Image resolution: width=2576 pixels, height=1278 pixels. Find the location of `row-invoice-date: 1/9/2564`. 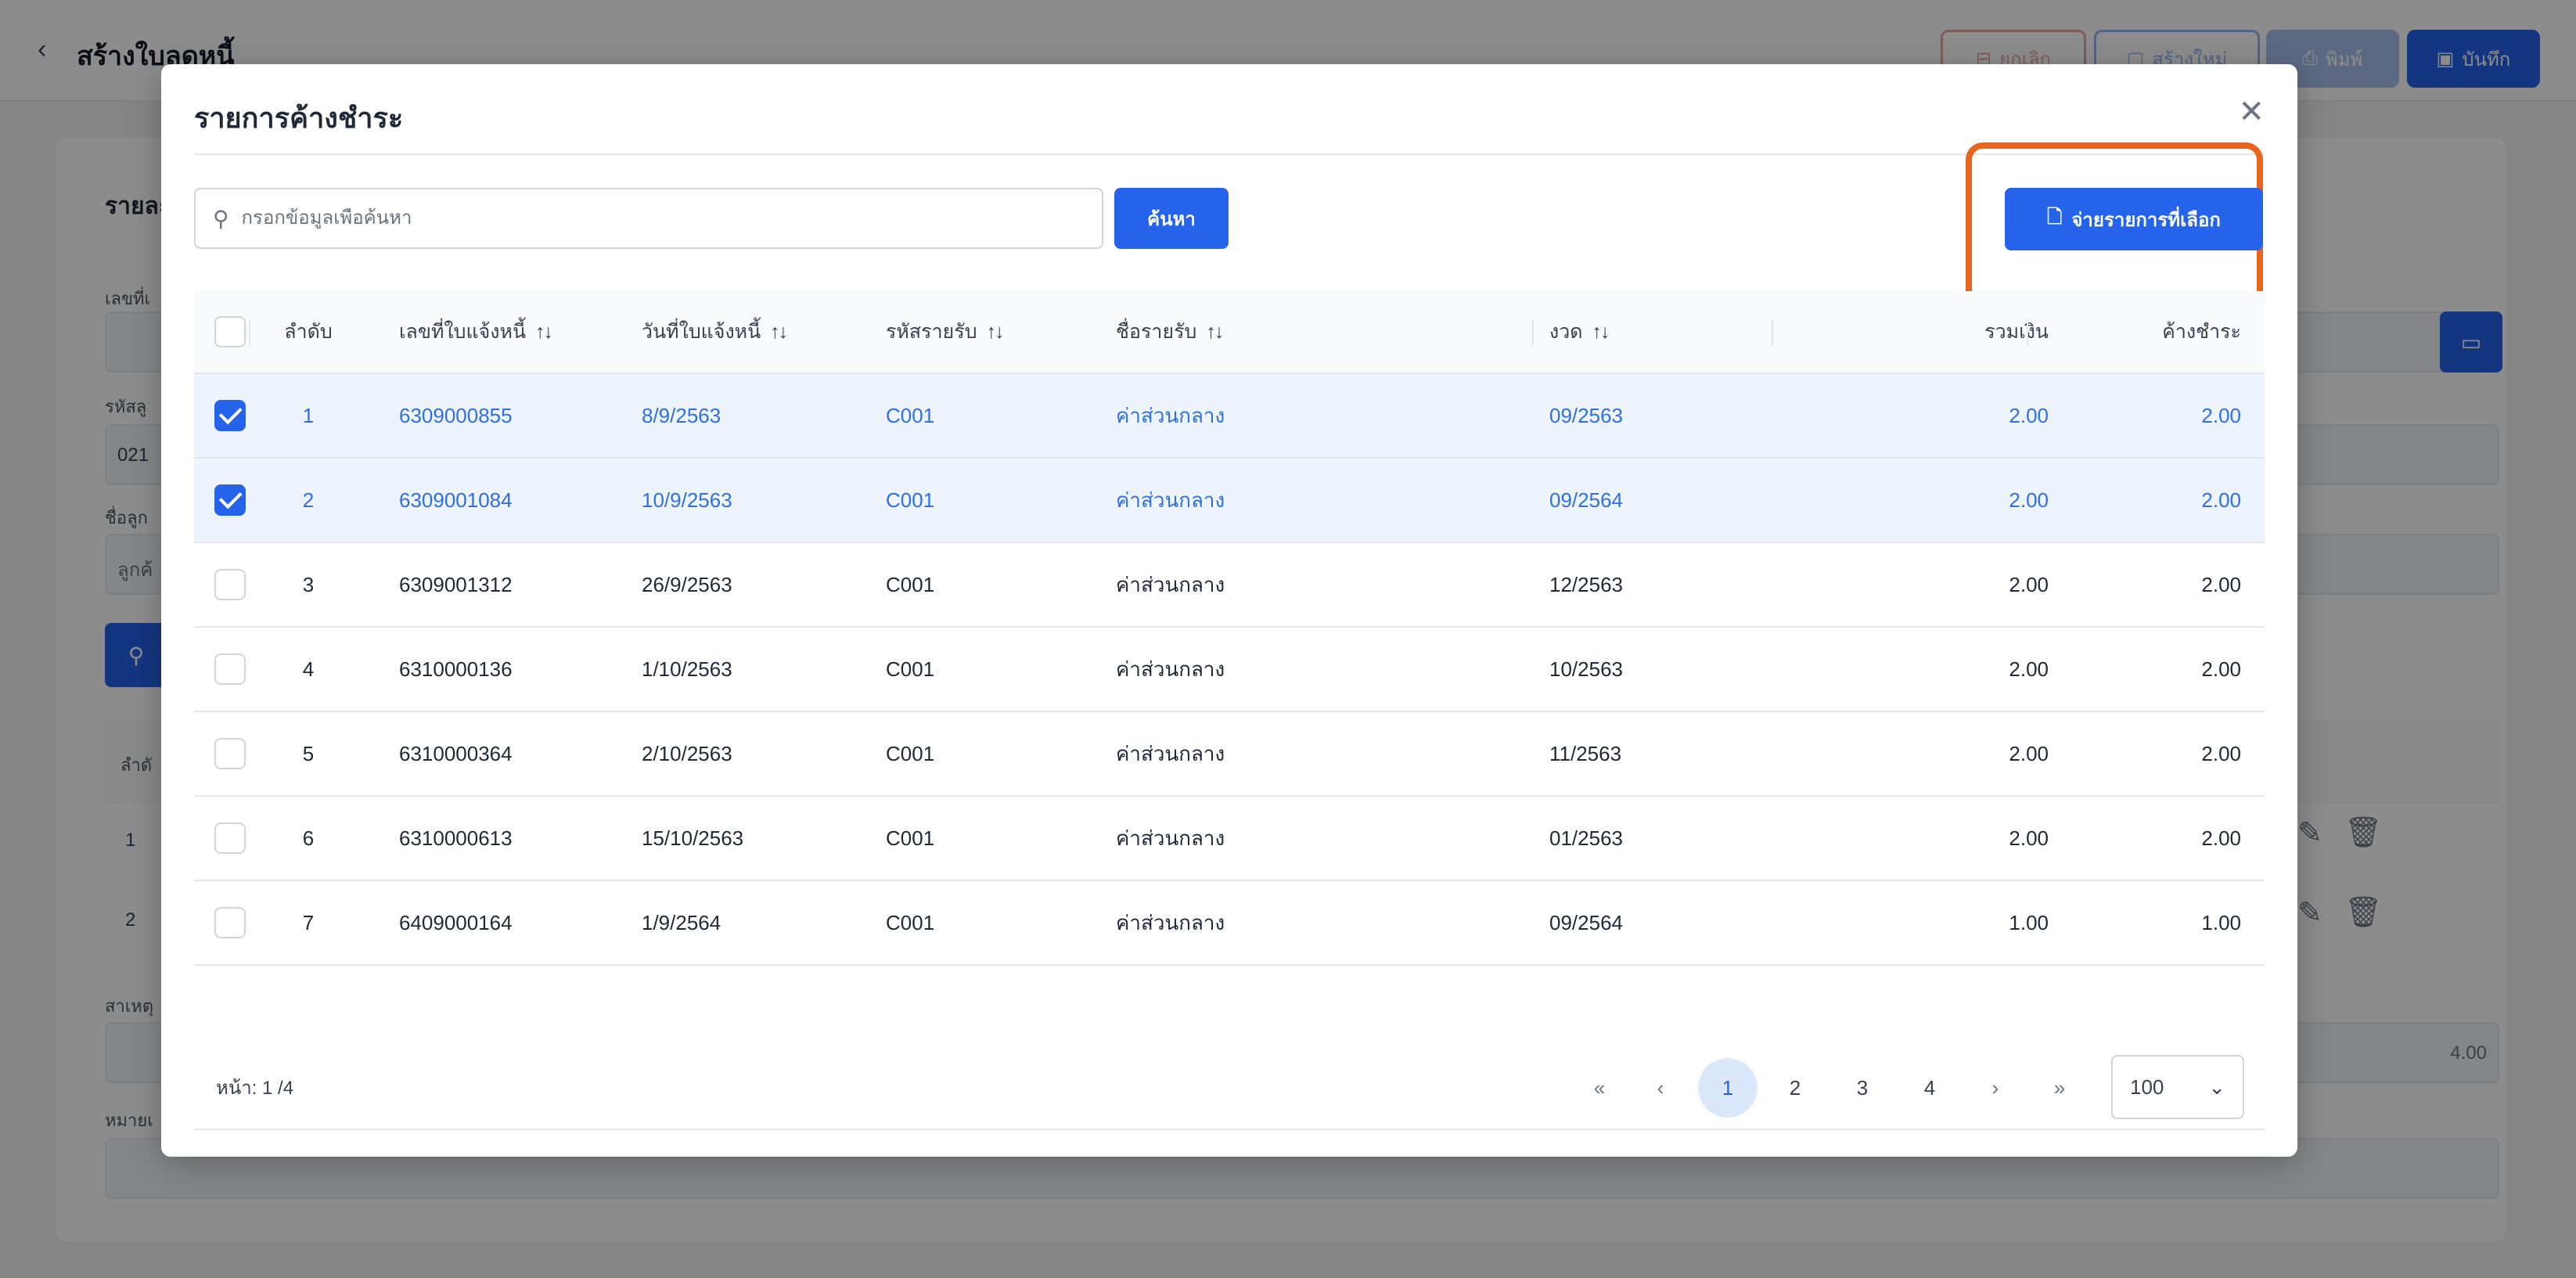

row-invoice-date: 1/9/2564 is located at coordinates (681, 922).